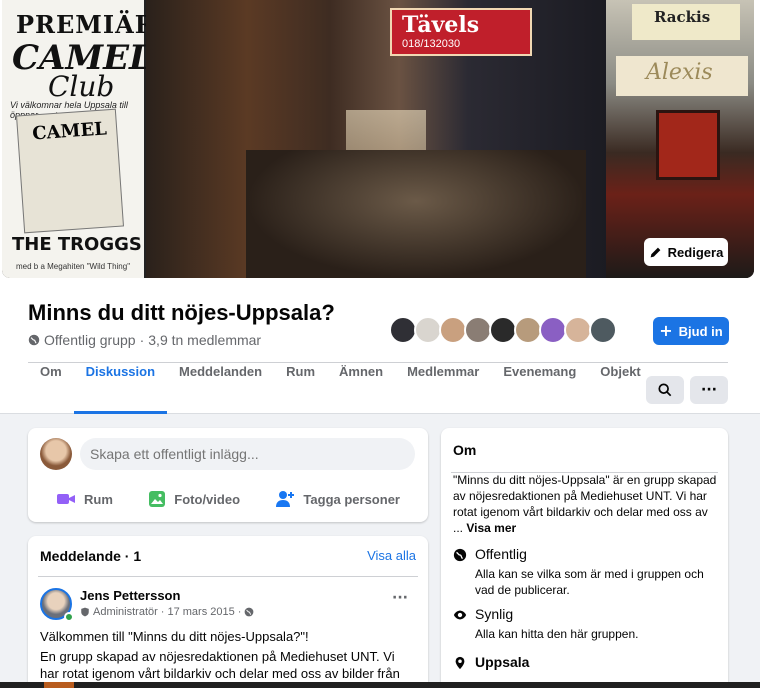  Describe the element at coordinates (441, 25) in the screenshot. I see `street-sign-name: Tävels` at that location.